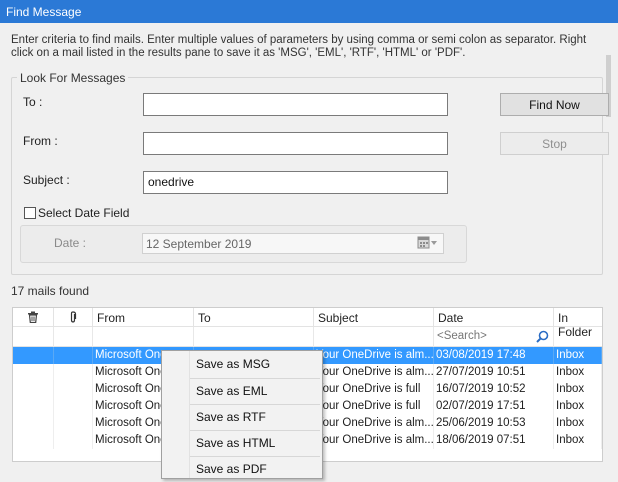 This screenshot has width=618, height=482. What do you see at coordinates (428, 244) in the screenshot?
I see `calendar-dropdown-icon` at bounding box center [428, 244].